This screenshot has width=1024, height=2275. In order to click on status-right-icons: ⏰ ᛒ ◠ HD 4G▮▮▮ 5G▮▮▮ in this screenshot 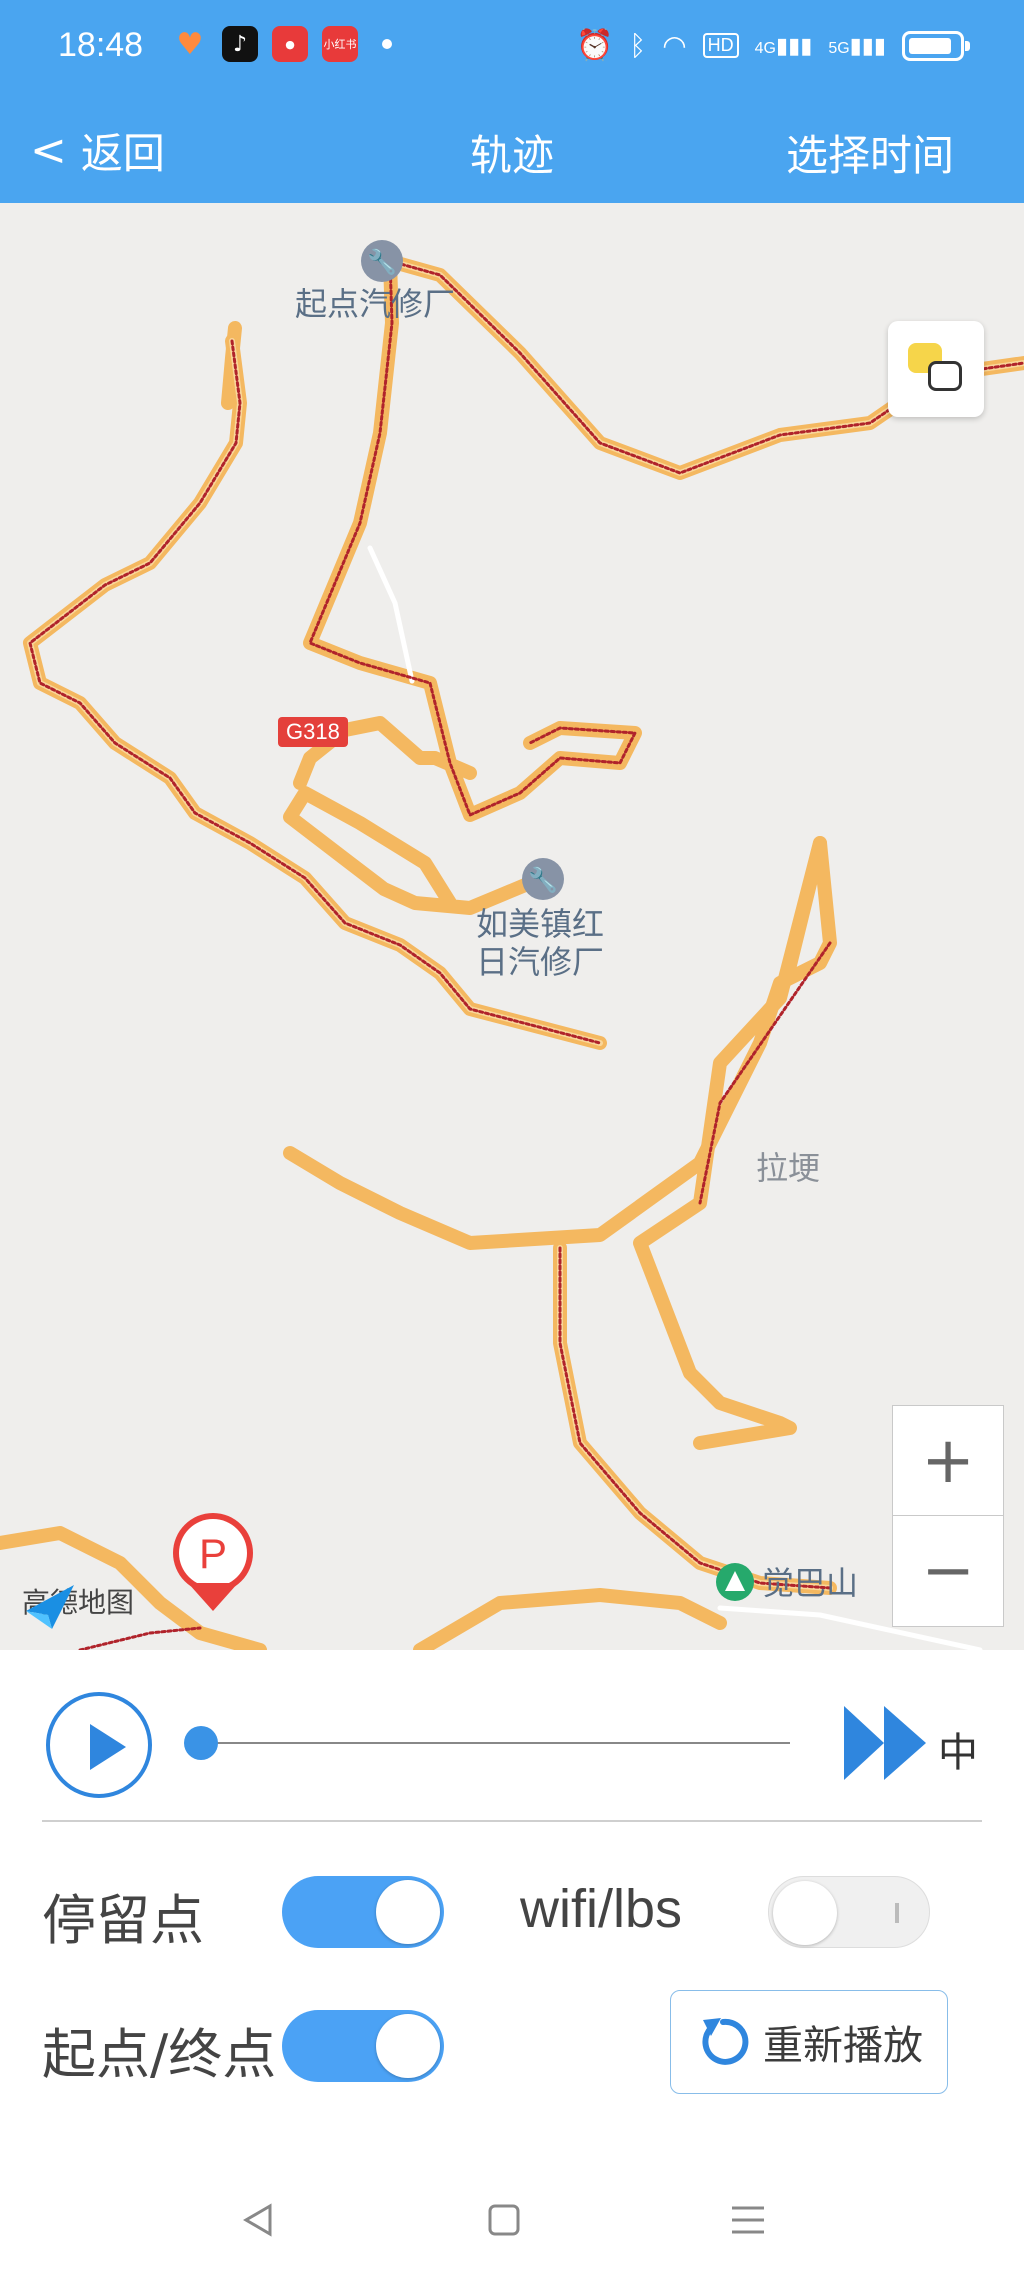, I will do `click(773, 45)`.